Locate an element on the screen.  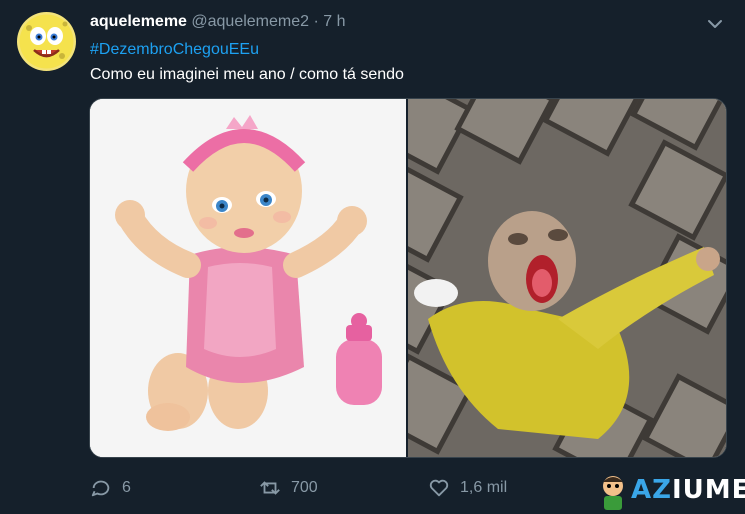
watermark-text: AZIUME is located at coordinates (688, 490).